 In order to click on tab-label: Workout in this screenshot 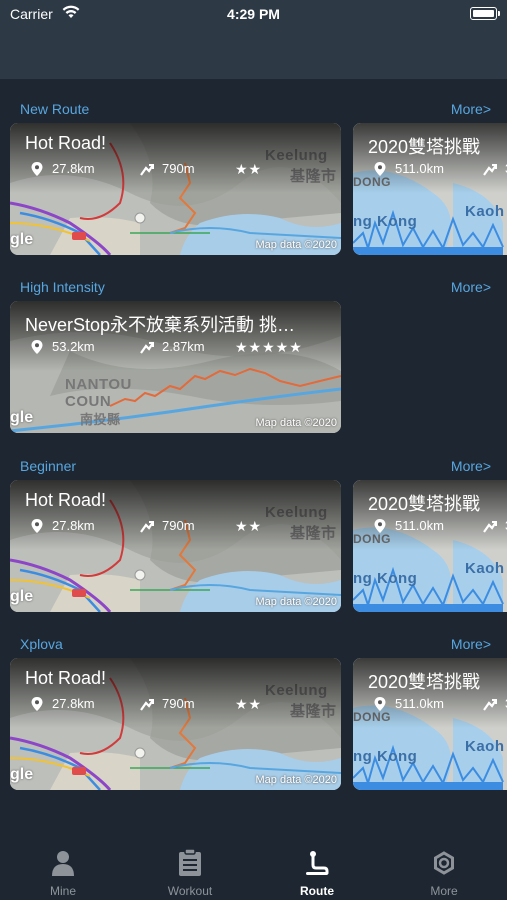, I will do `click(190, 891)`.